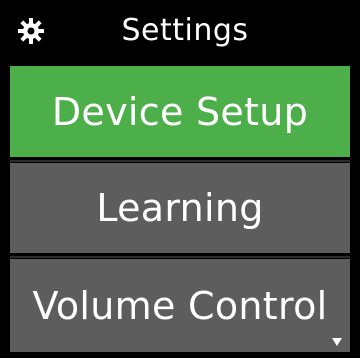 This screenshot has height=358, width=360. I want to click on menu-item-label: Device Setup, so click(180, 111).